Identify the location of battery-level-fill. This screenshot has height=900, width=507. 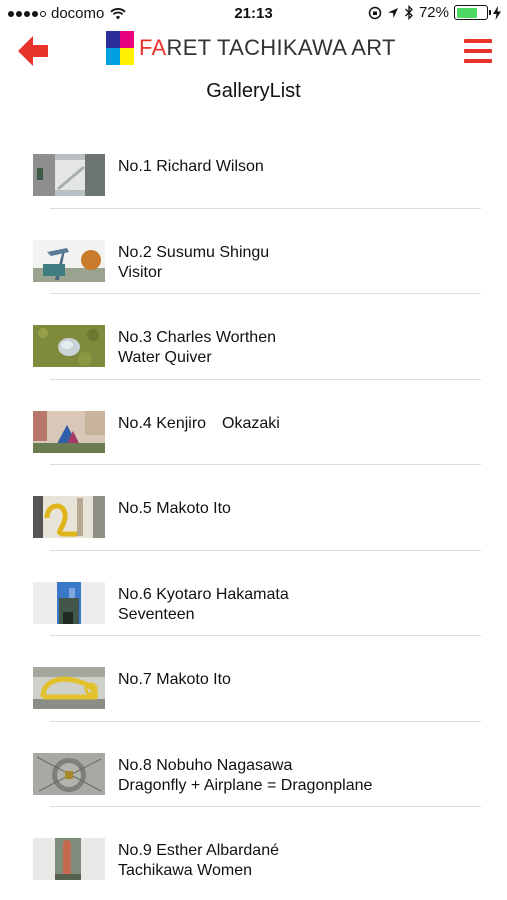
(467, 12).